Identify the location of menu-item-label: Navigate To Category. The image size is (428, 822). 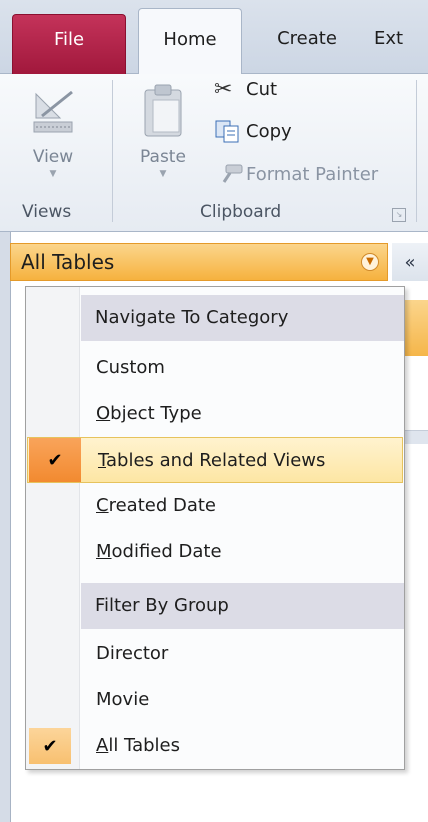
(192, 317).